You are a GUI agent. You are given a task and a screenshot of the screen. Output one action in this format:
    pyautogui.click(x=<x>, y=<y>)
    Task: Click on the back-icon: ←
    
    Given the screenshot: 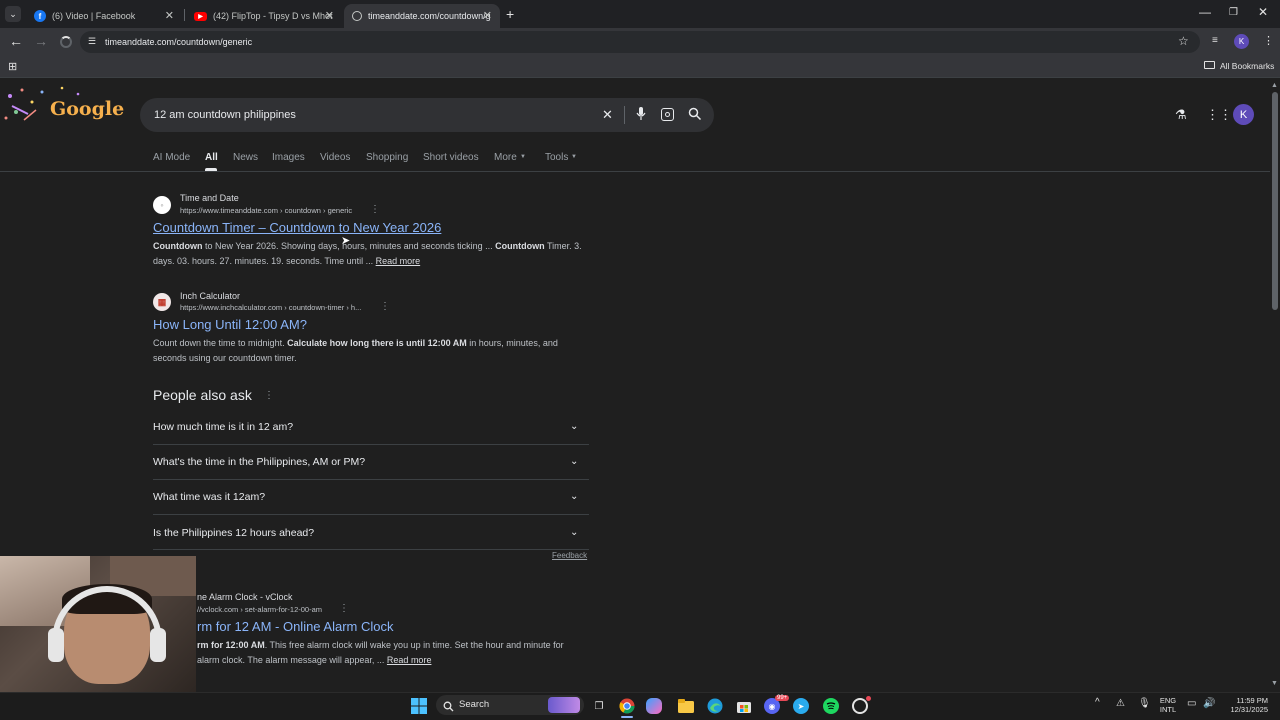 What is the action you would take?
    pyautogui.click(x=16, y=41)
    